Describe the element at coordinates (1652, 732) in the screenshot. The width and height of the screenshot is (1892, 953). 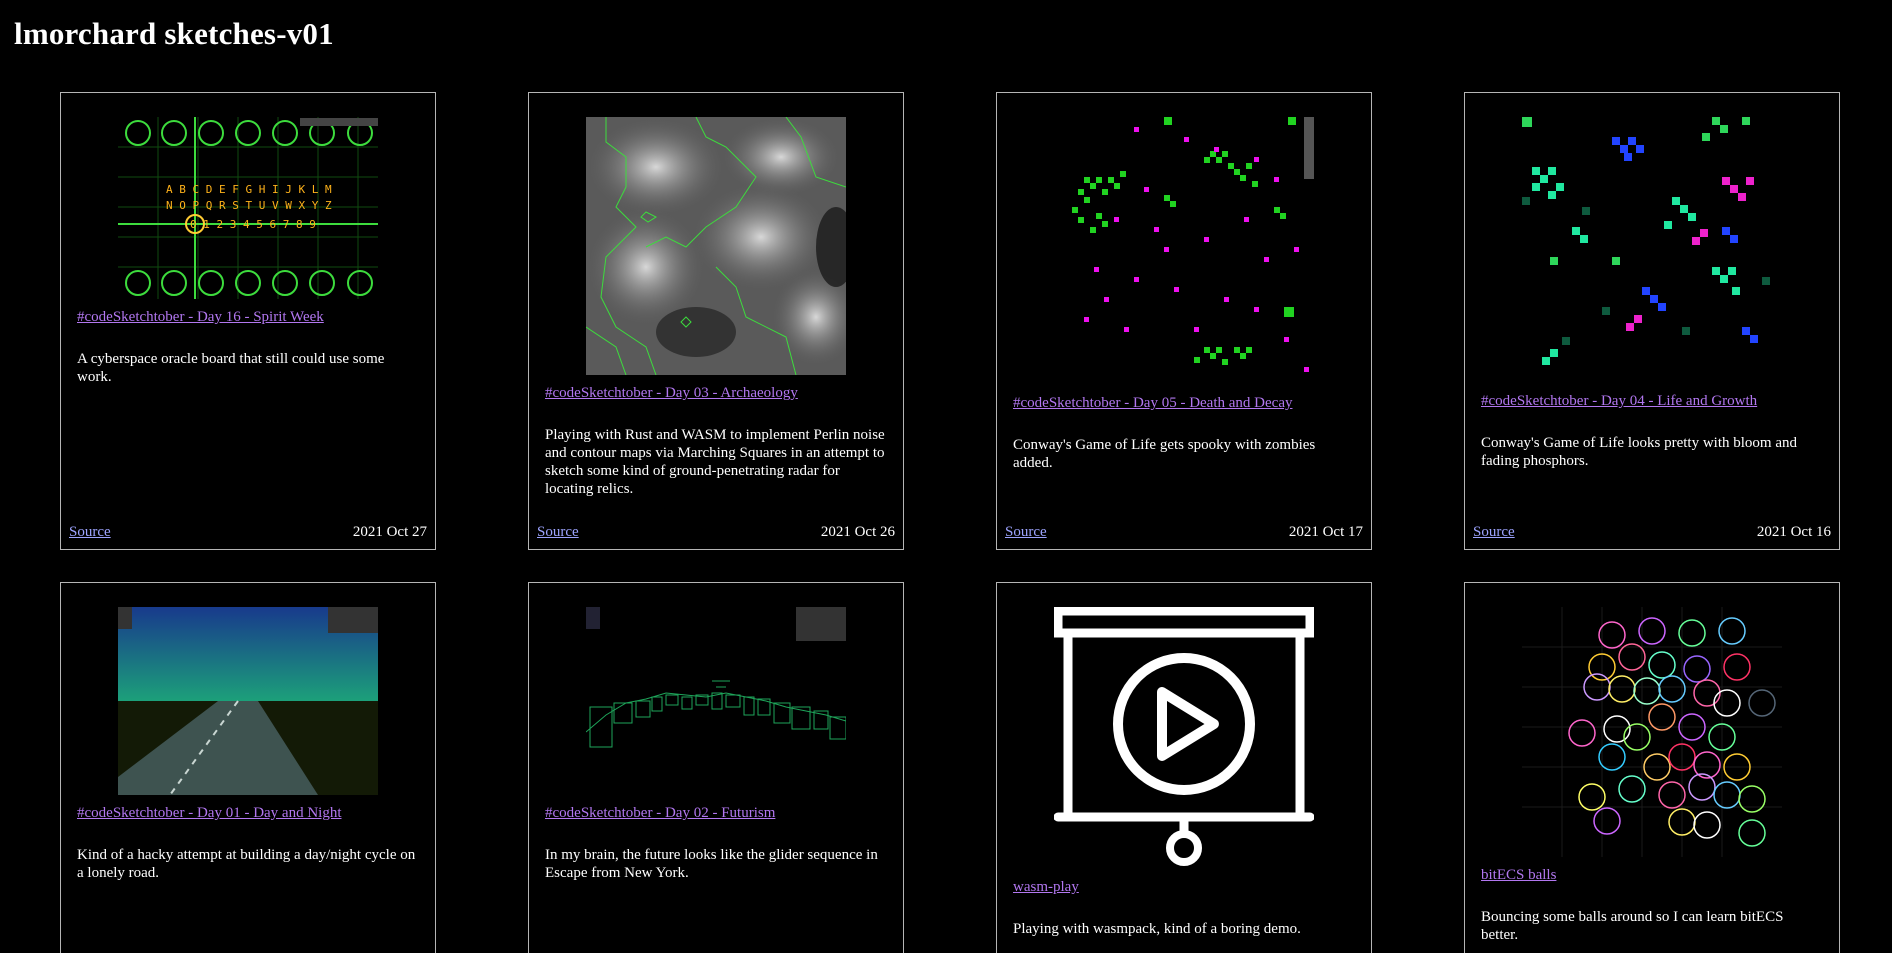
I see `bouncing-balls-thumbnail` at that location.